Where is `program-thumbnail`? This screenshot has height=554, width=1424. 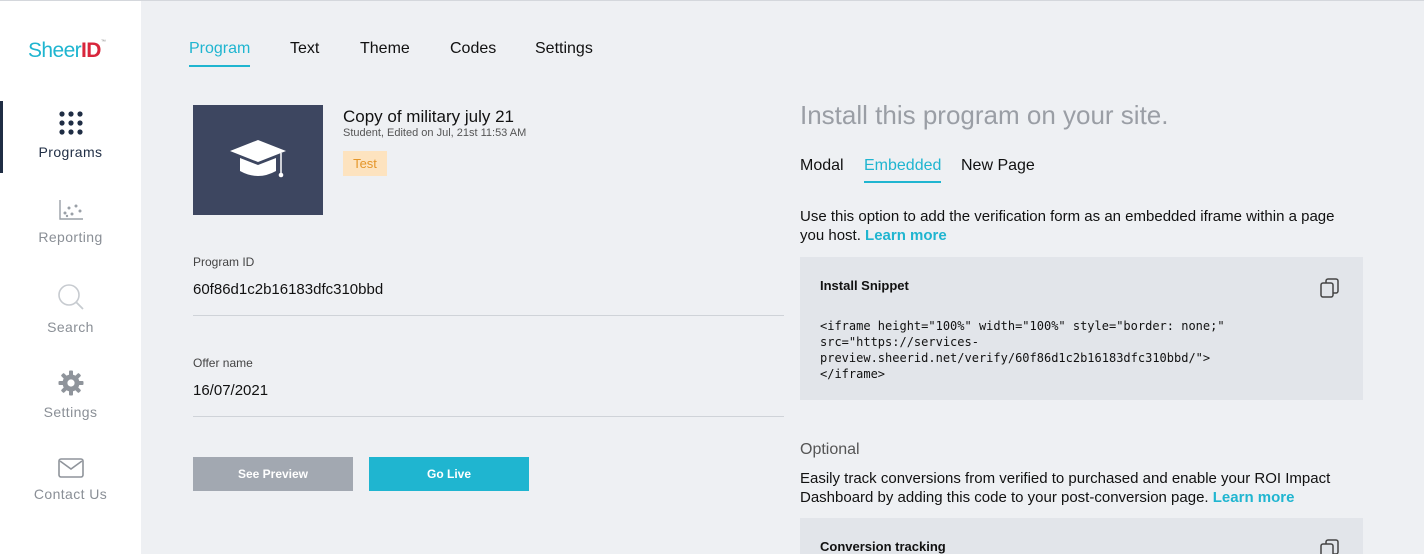
program-thumbnail is located at coordinates (258, 160).